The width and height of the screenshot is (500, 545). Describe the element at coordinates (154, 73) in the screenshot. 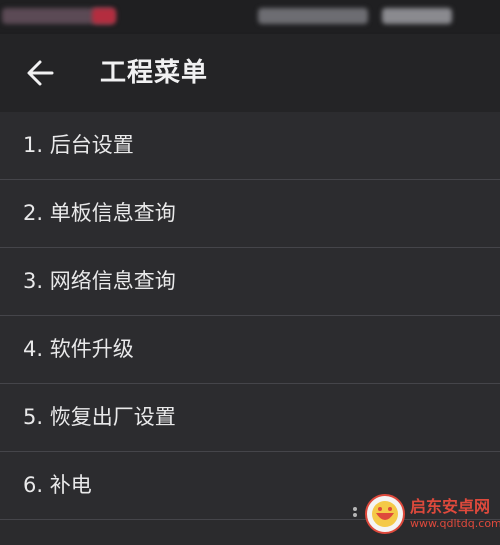

I see `page-title: 工程菜单` at that location.